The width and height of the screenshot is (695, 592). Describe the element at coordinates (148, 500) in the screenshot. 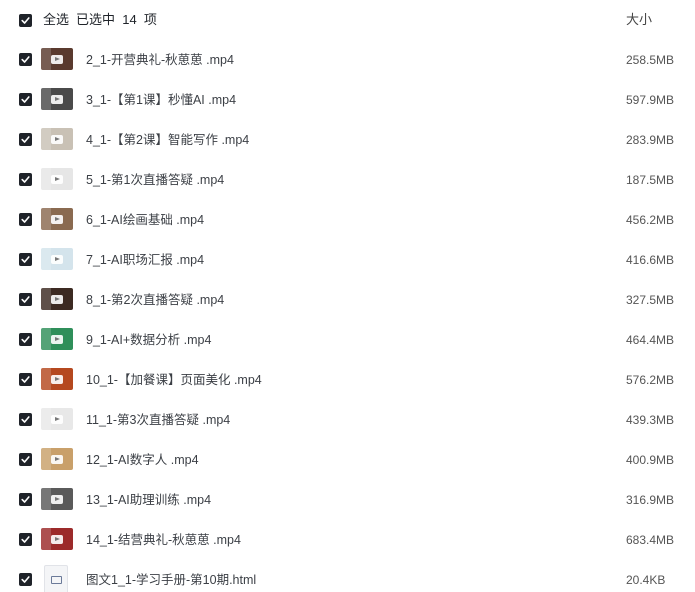

I see `file-name: 13_1-AI助理训练 .mp4` at that location.